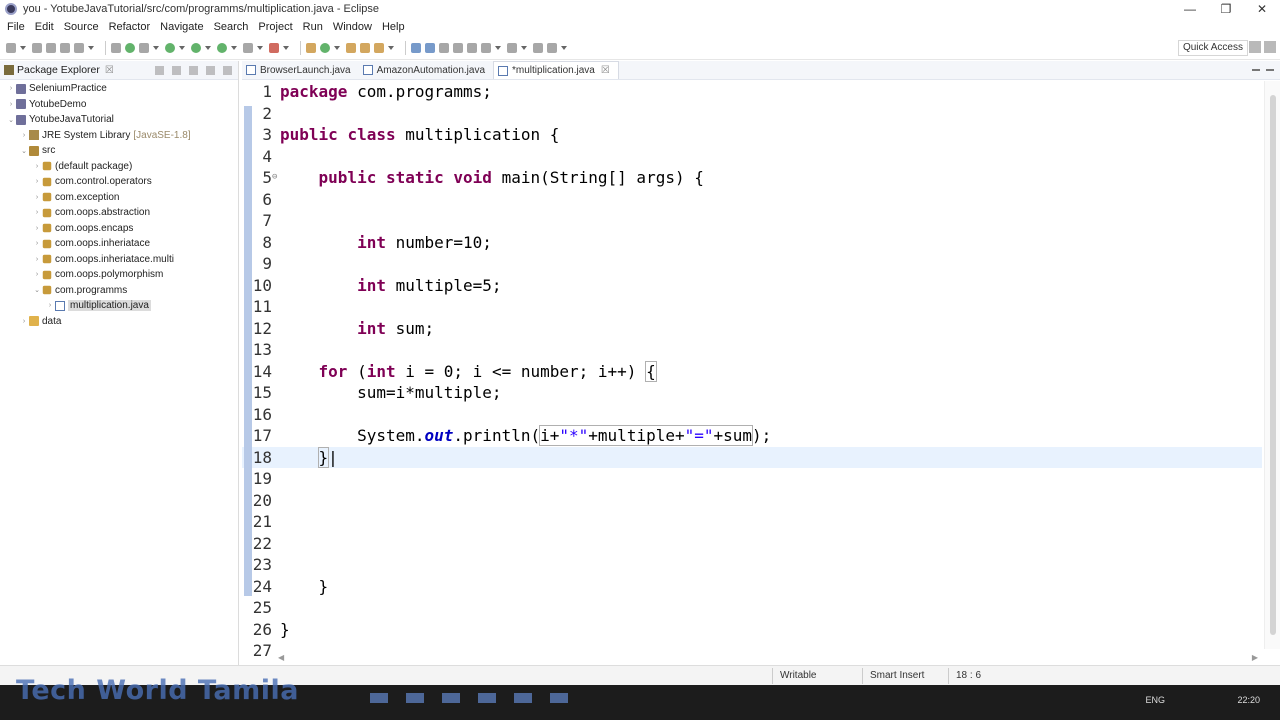  I want to click on code-line: 19, so click(752, 478).